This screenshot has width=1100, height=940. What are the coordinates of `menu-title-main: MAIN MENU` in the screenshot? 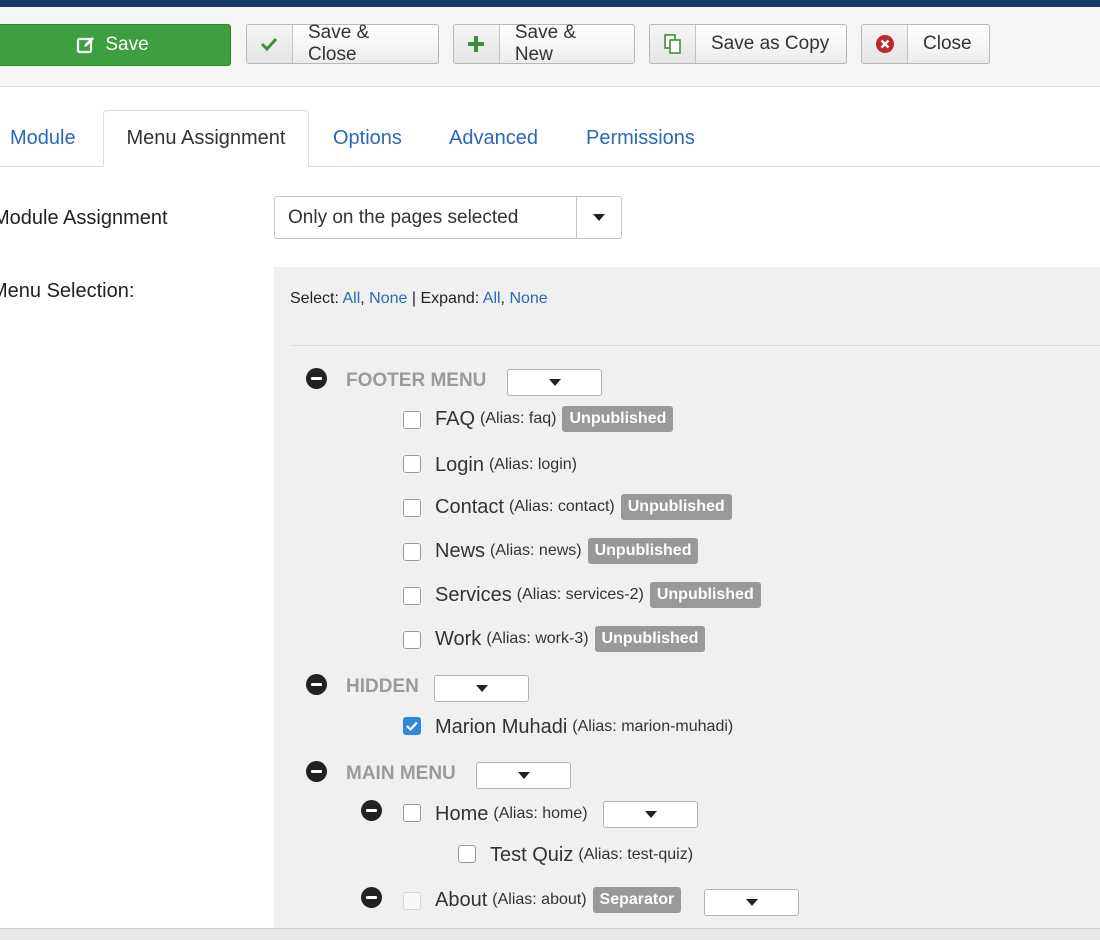 It's located at (401, 773).